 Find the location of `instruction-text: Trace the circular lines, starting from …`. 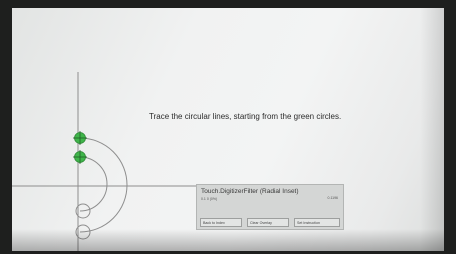

instruction-text: Trace the circular lines, starting from … is located at coordinates (245, 116).